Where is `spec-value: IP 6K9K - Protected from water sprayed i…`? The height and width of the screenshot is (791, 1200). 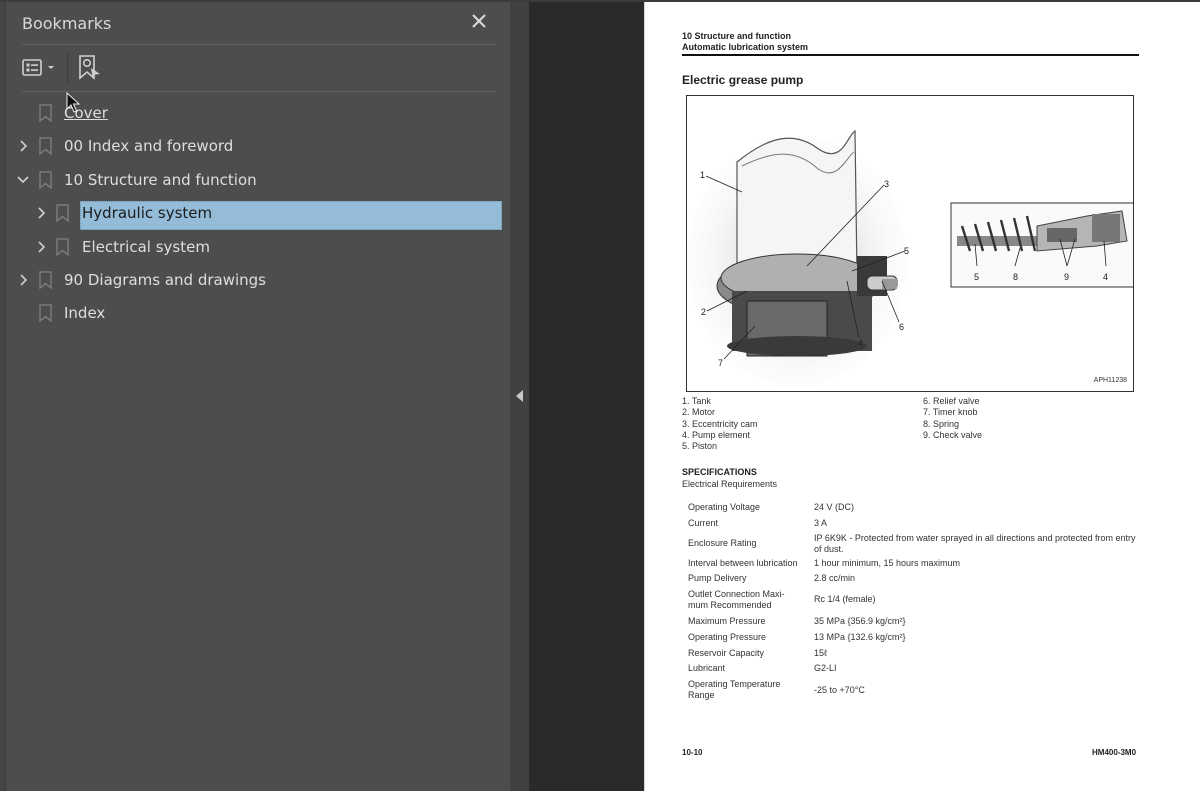
spec-value: IP 6K9K - Protected from water sprayed i… is located at coordinates (975, 543).